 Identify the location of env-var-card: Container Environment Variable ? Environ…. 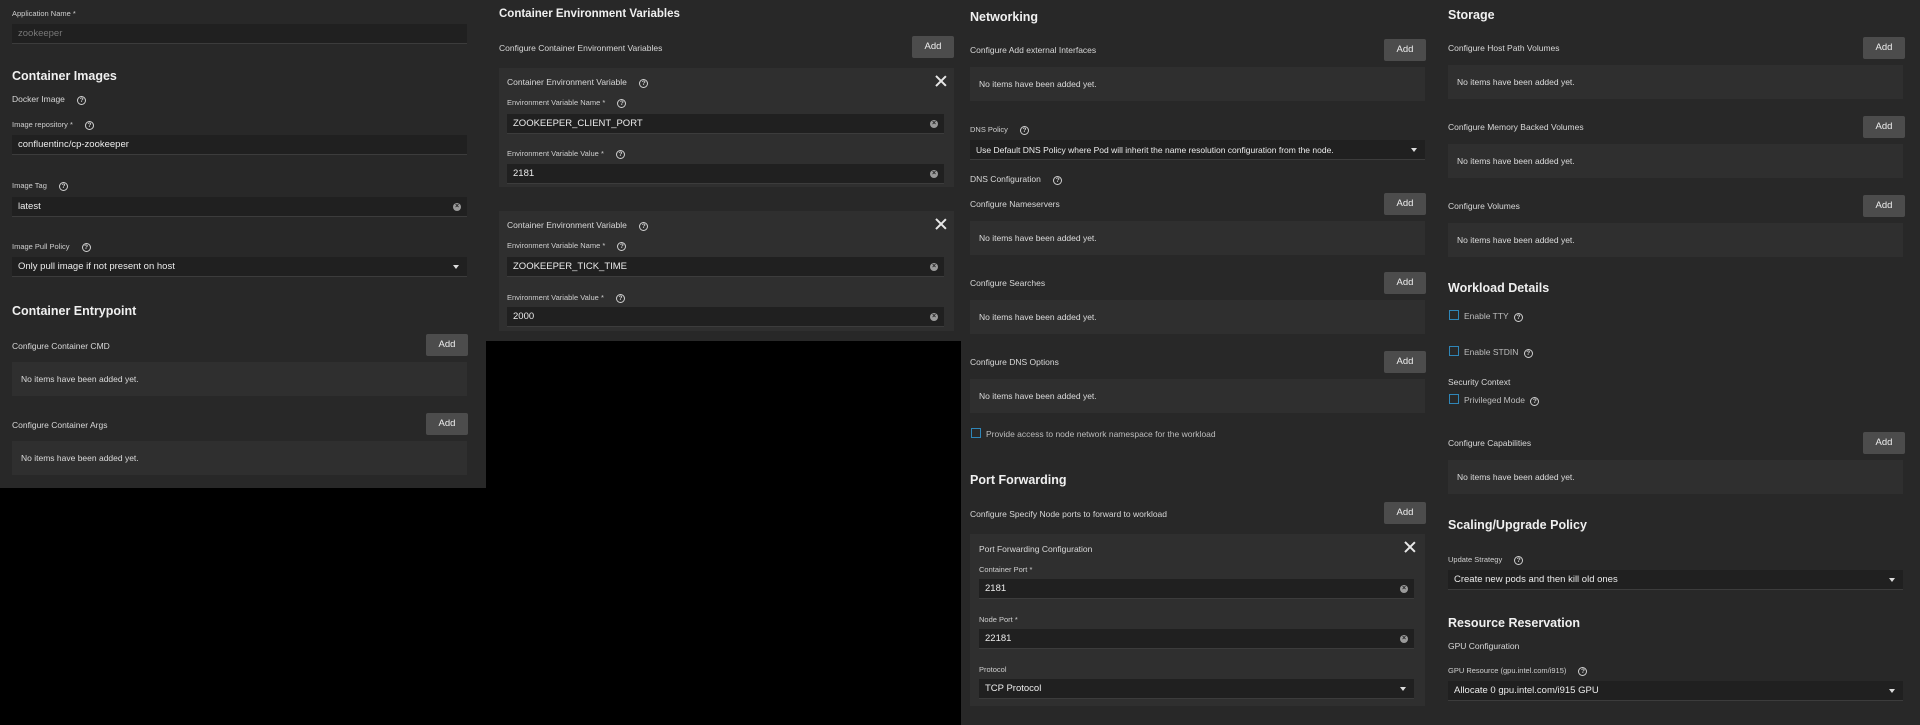
(726, 127).